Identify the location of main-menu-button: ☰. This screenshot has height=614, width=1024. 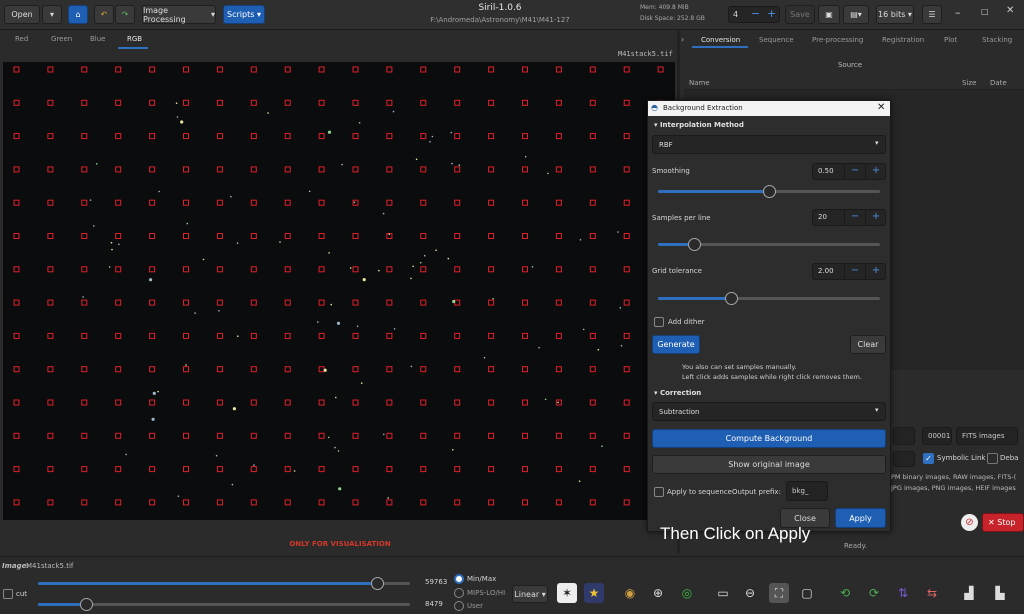
(932, 14).